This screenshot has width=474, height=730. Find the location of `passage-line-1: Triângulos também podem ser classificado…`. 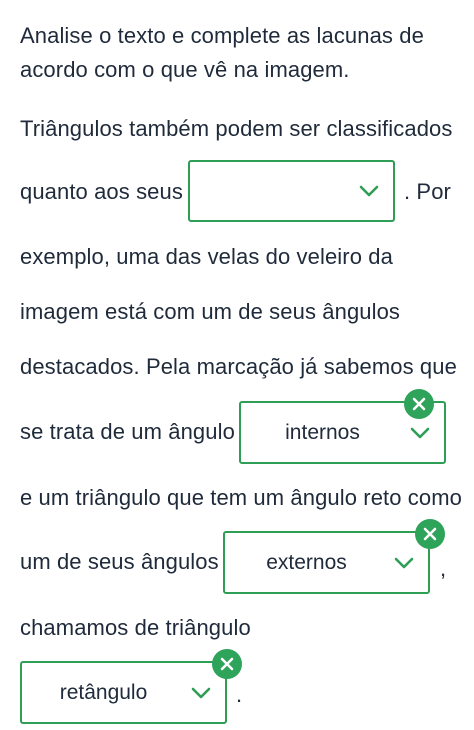

passage-line-1: Triângulos também podem ser classificado… is located at coordinates (236, 128).